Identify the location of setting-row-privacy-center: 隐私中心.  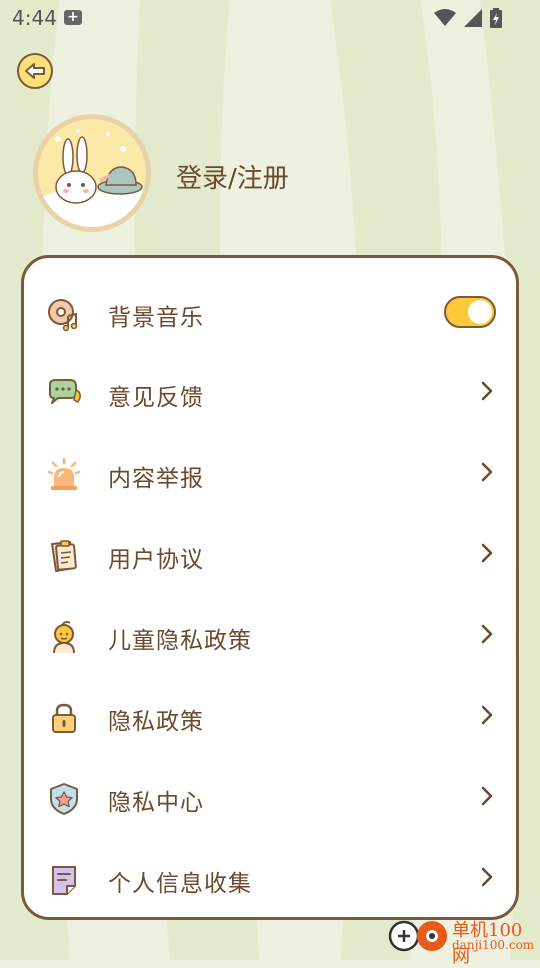
(270, 799).